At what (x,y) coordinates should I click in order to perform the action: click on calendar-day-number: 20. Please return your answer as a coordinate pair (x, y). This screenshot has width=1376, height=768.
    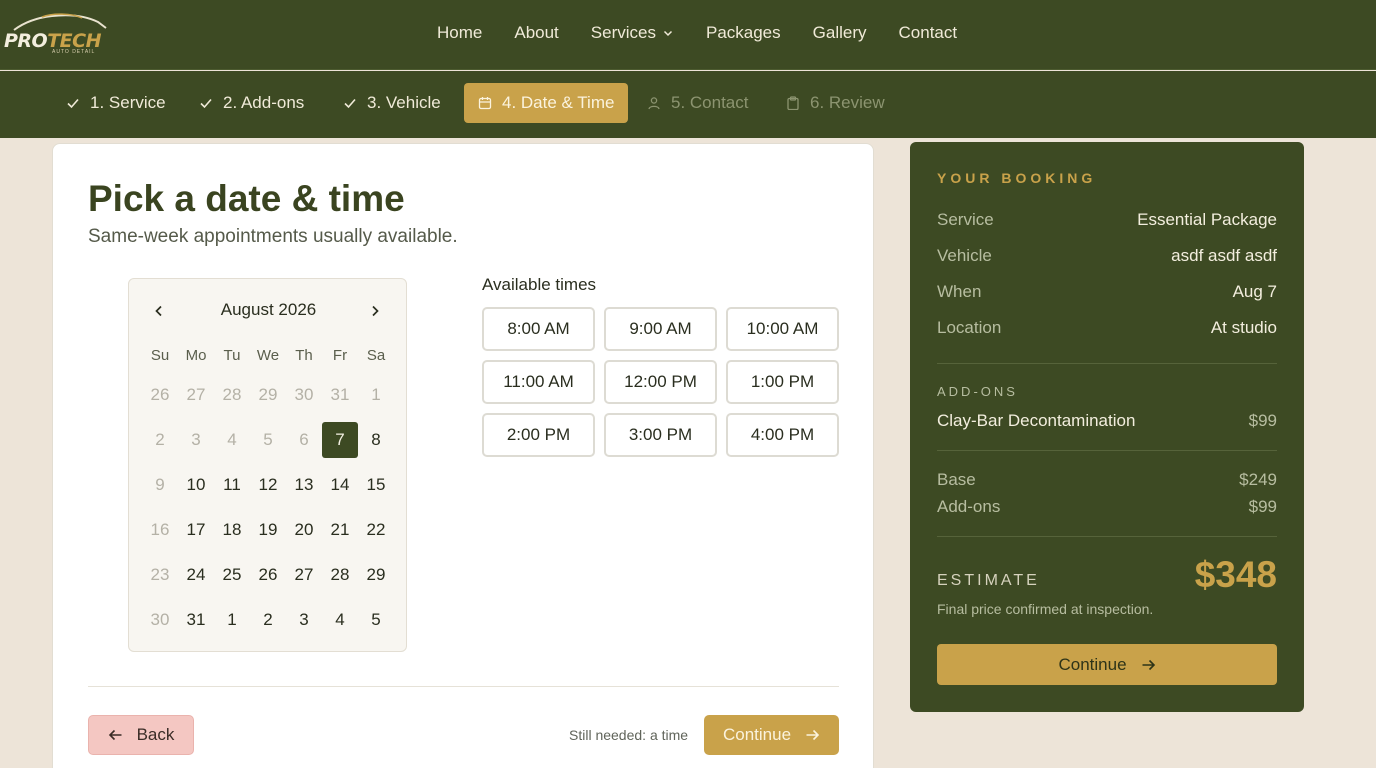
    Looking at the image, I should click on (304, 529).